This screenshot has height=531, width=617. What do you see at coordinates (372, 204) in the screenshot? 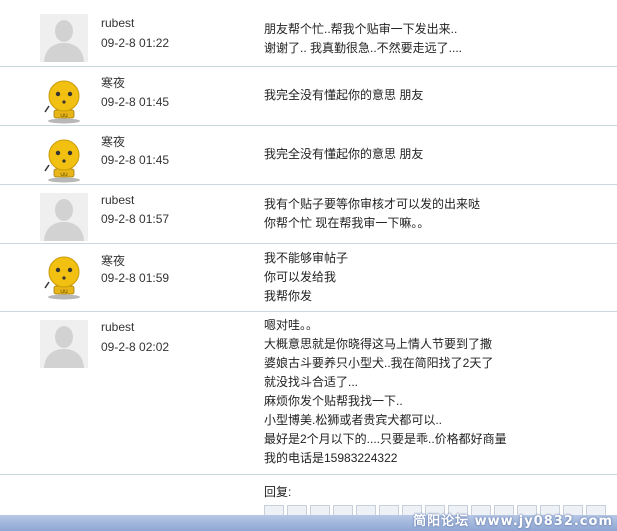
I see `message-line: 我有个贴子要等你审核才可以发的出来哒` at bounding box center [372, 204].